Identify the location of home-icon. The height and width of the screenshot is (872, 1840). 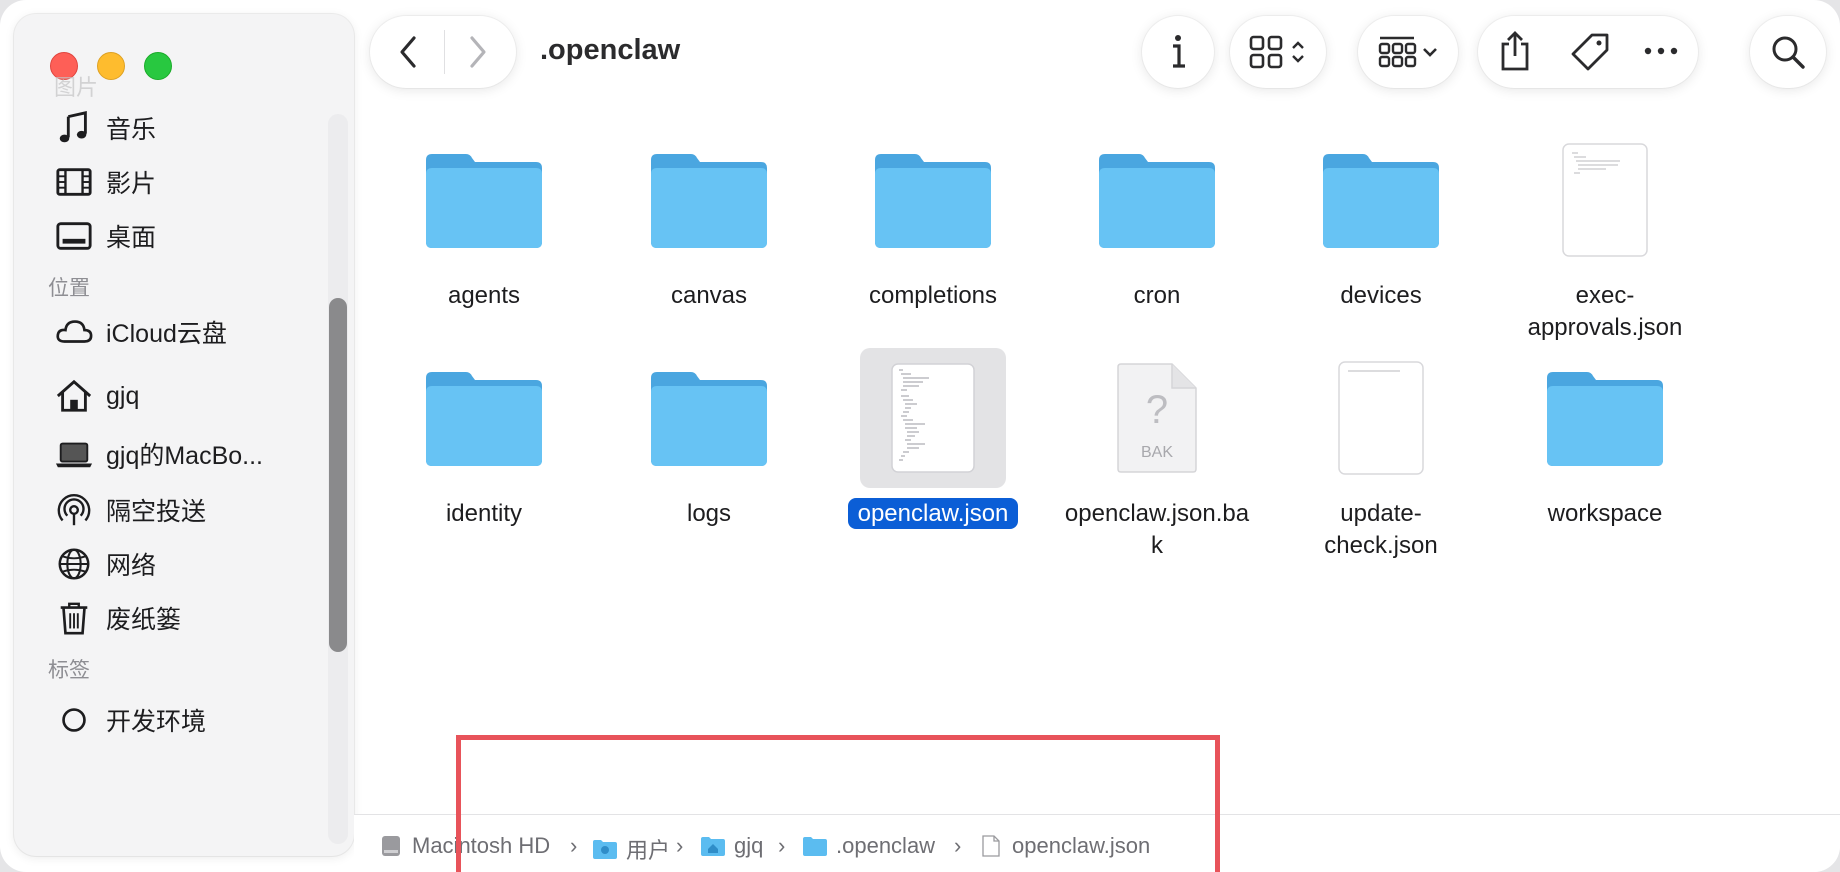
(74, 396).